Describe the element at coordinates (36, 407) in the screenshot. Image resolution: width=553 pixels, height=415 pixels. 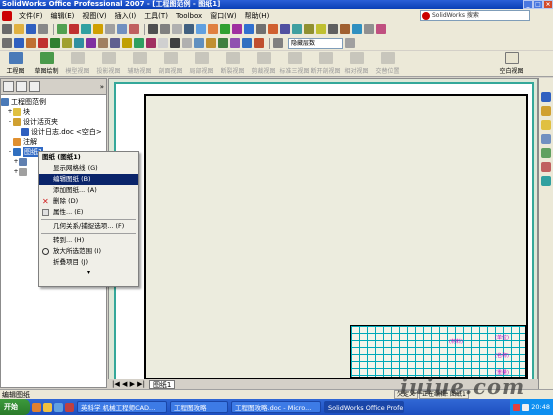
I see `quicklaunch-browser-icon` at that location.